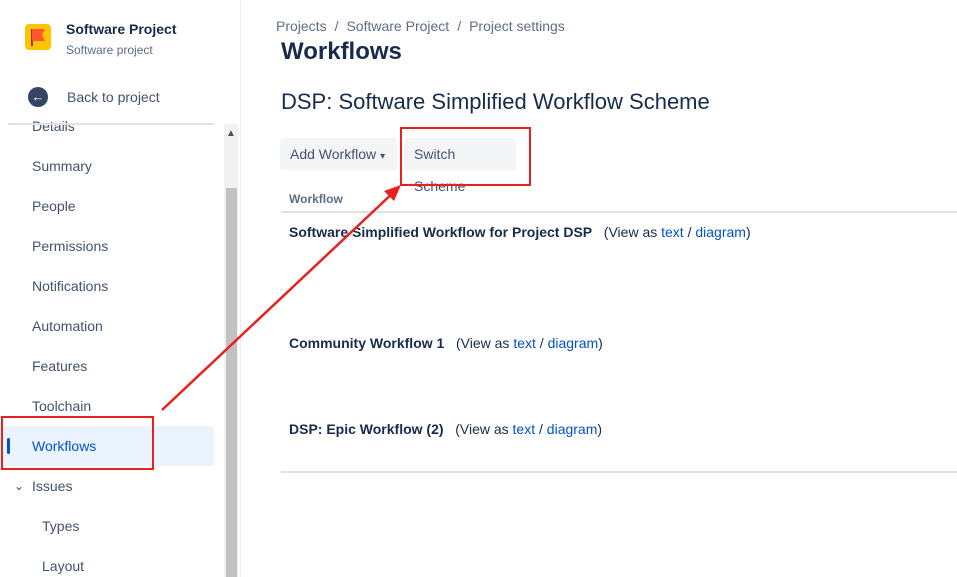 Image resolution: width=957 pixels, height=577 pixels. I want to click on workflow-name: DSP: Epic Workflow (2), so click(366, 429).